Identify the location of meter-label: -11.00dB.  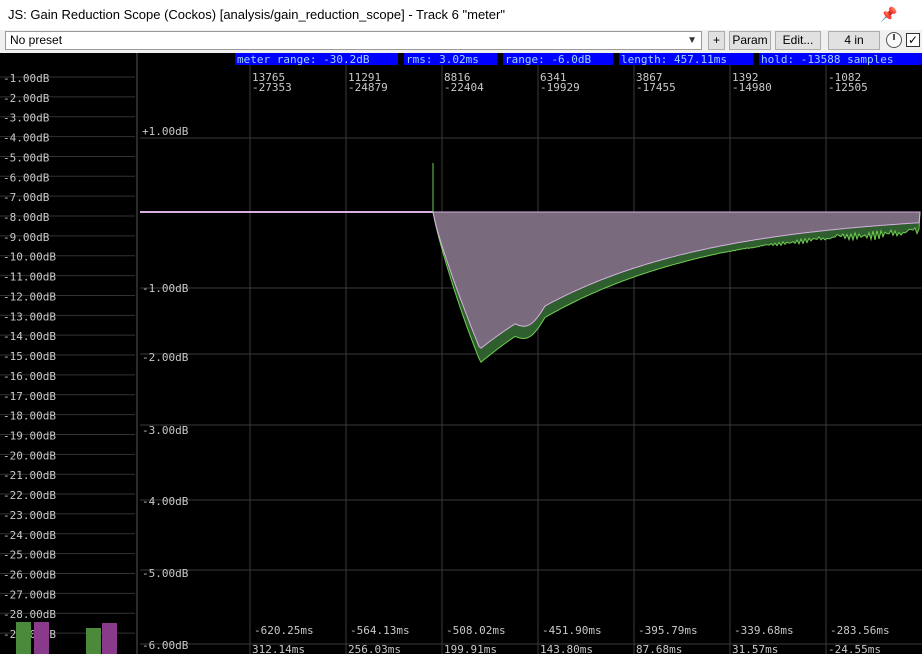
(29, 277).